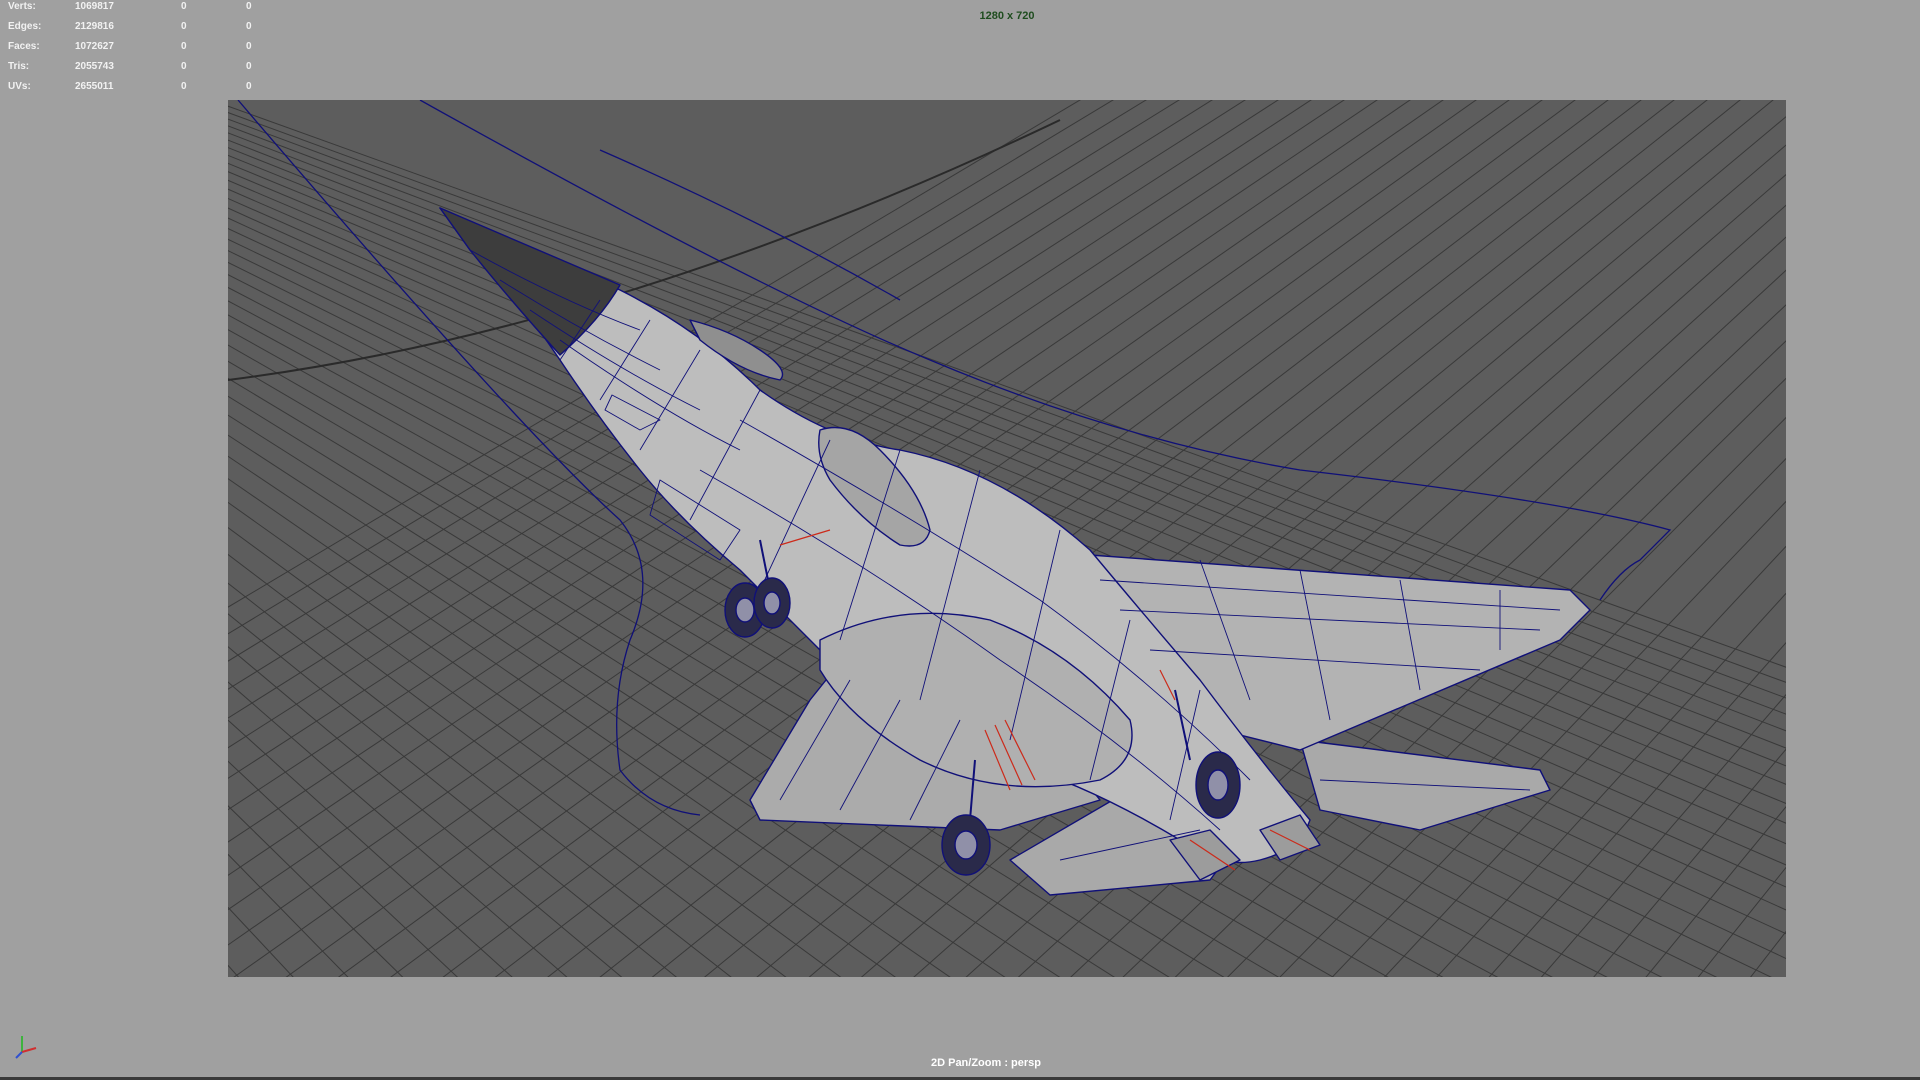 Image resolution: width=1920 pixels, height=1080 pixels. I want to click on camera-status-label: 2D Pan/Zoom : persp, so click(960, 1063).